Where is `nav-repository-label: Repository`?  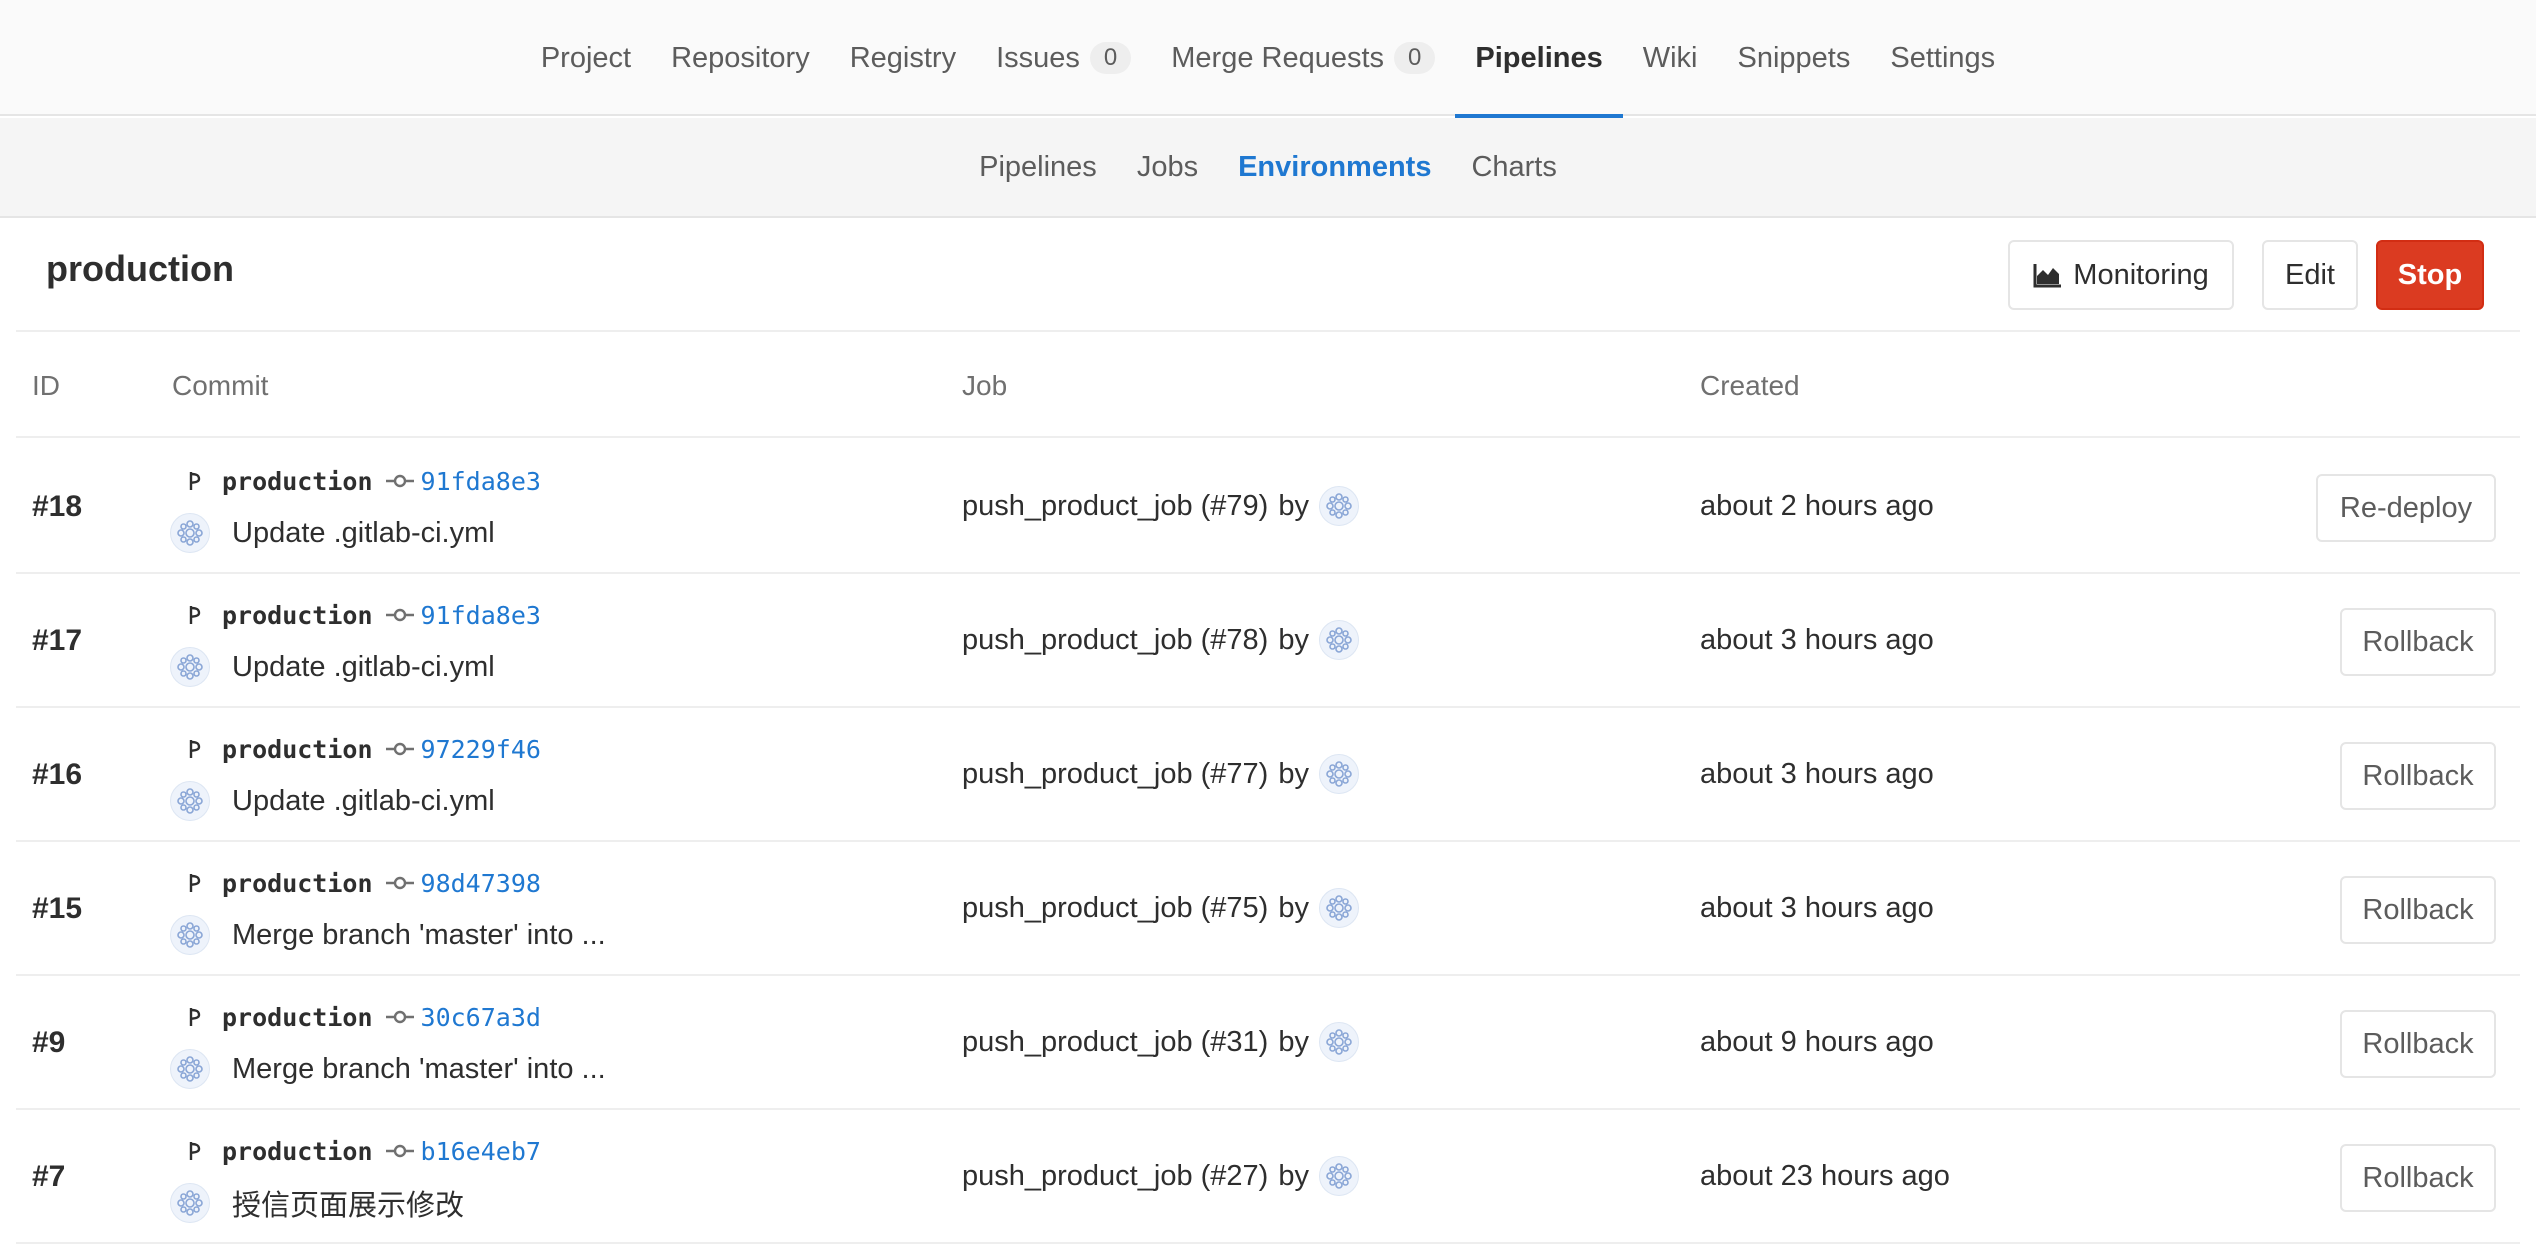 nav-repository-label: Repository is located at coordinates (740, 57).